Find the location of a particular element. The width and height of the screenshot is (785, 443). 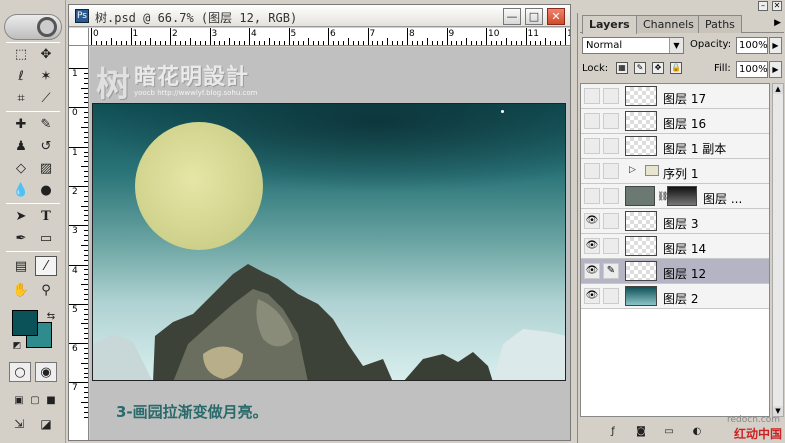

fill-slider-arrow-icon: ▶ is located at coordinates (775, 69).